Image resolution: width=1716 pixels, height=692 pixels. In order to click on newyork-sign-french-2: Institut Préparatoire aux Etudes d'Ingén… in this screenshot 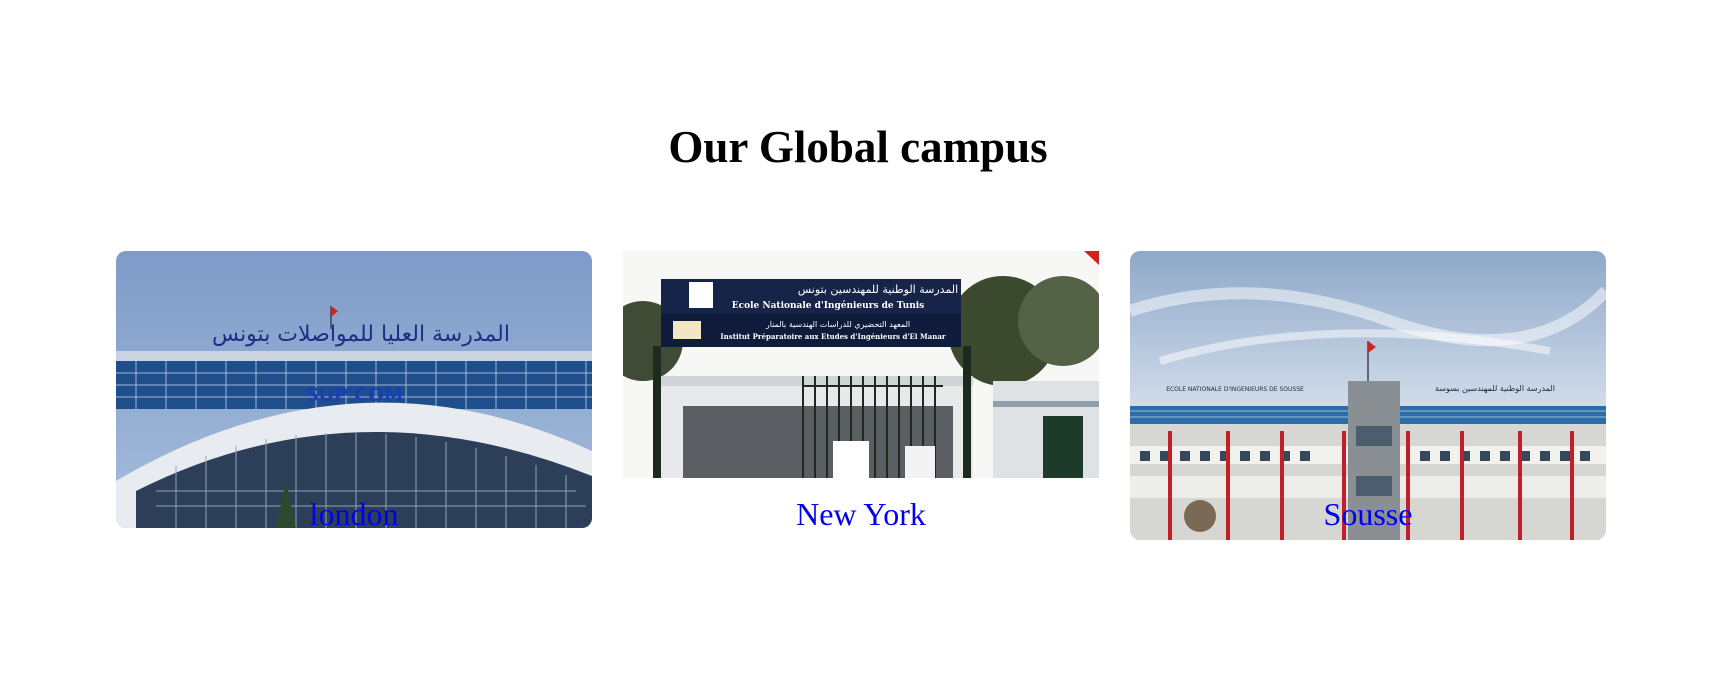, I will do `click(832, 336)`.